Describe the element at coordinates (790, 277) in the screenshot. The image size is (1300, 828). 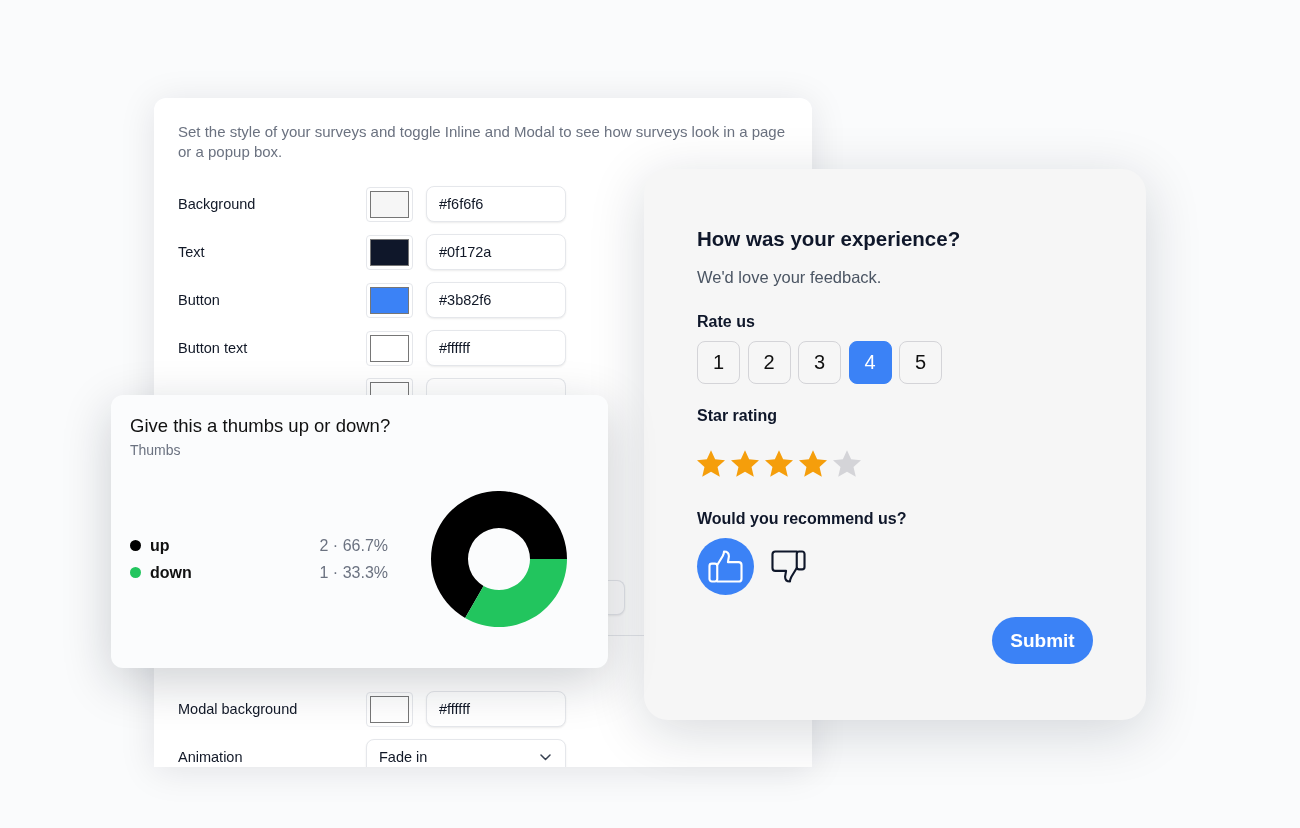
I see `question-subtitle: We'd love your feedback.` at that location.